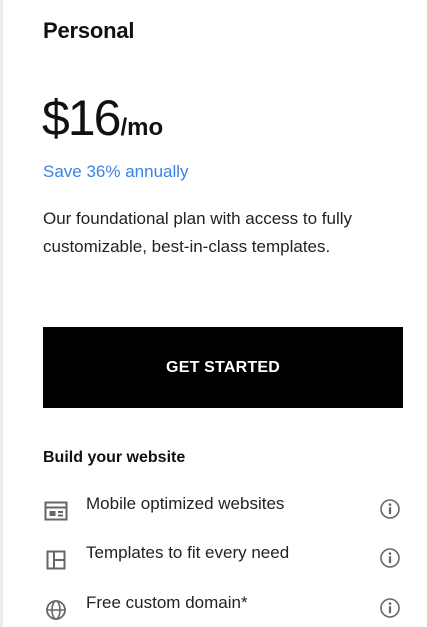 The image size is (427, 627). What do you see at coordinates (185, 503) in the screenshot?
I see `feature-label: Mobile optimized websites` at bounding box center [185, 503].